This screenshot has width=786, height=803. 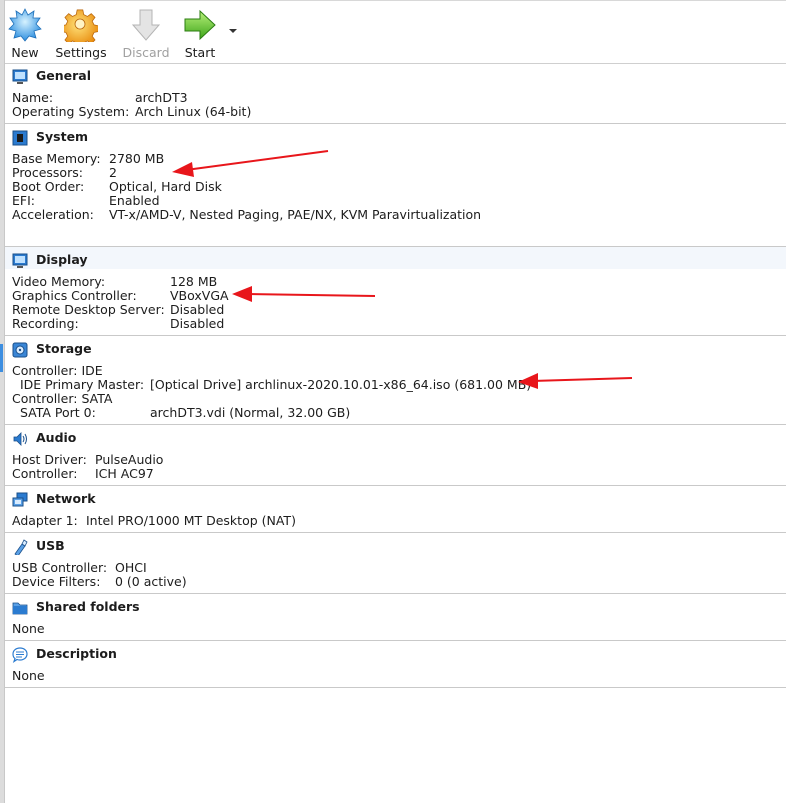 What do you see at coordinates (161, 97) in the screenshot?
I see `general-name-value: archDT3` at bounding box center [161, 97].